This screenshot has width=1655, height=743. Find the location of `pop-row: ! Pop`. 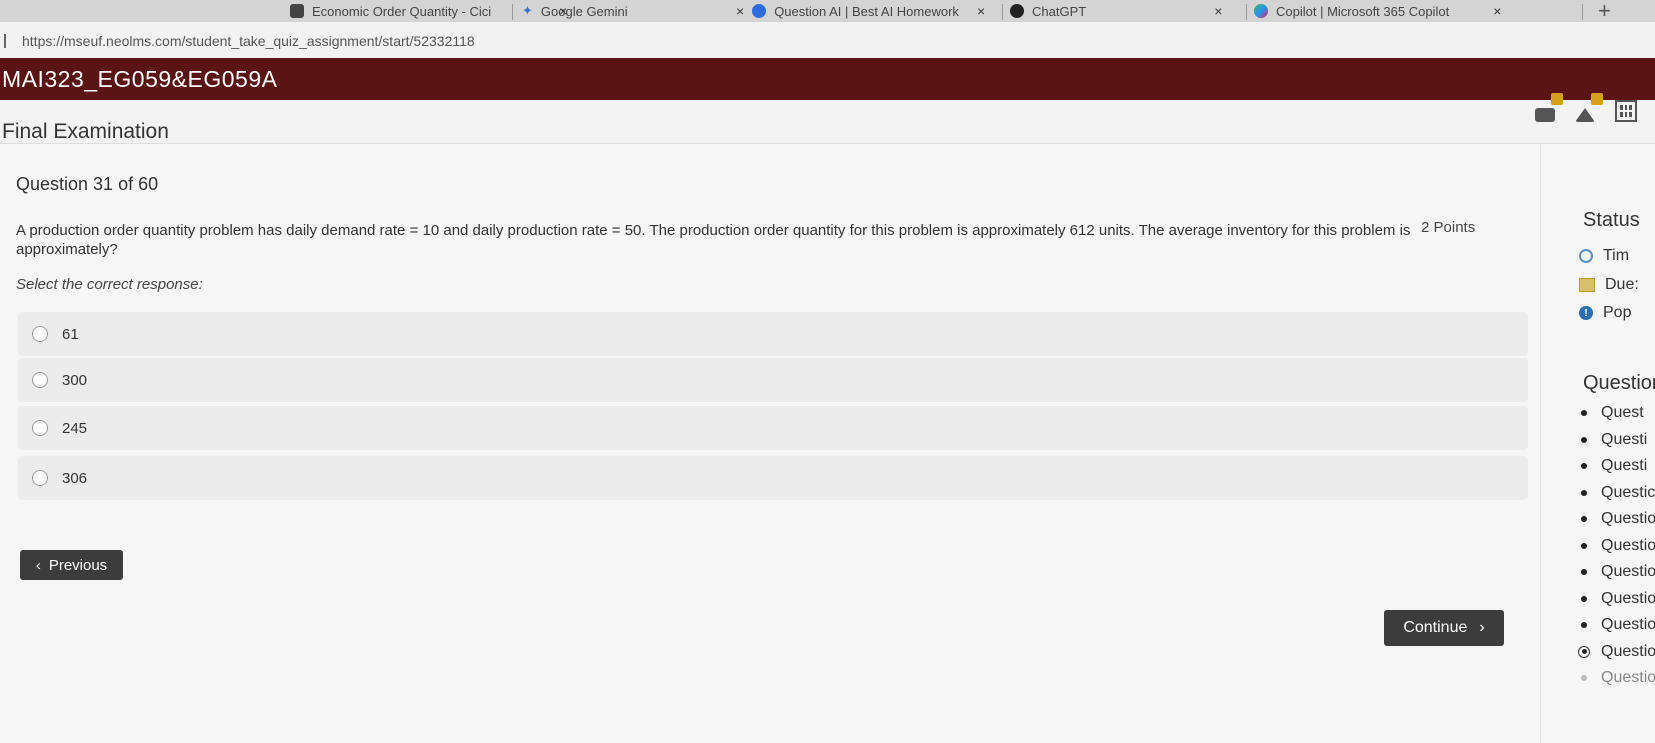

pop-row: ! Pop is located at coordinates (1605, 313).